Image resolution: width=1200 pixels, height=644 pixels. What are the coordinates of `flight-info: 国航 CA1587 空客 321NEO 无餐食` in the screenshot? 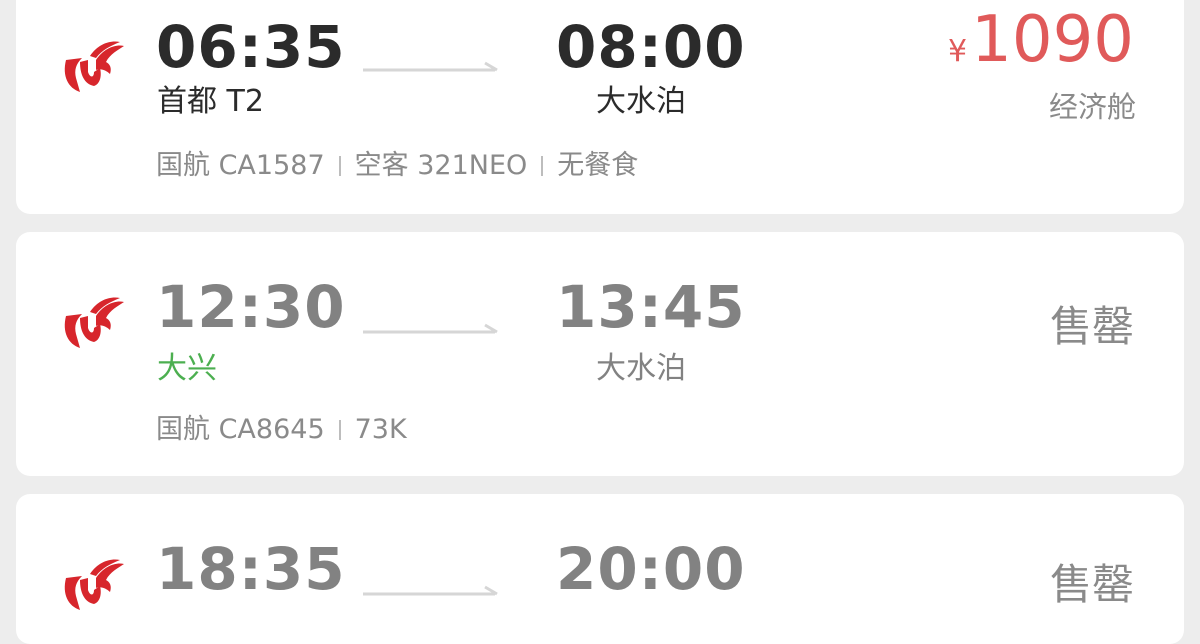 It's located at (397, 165).